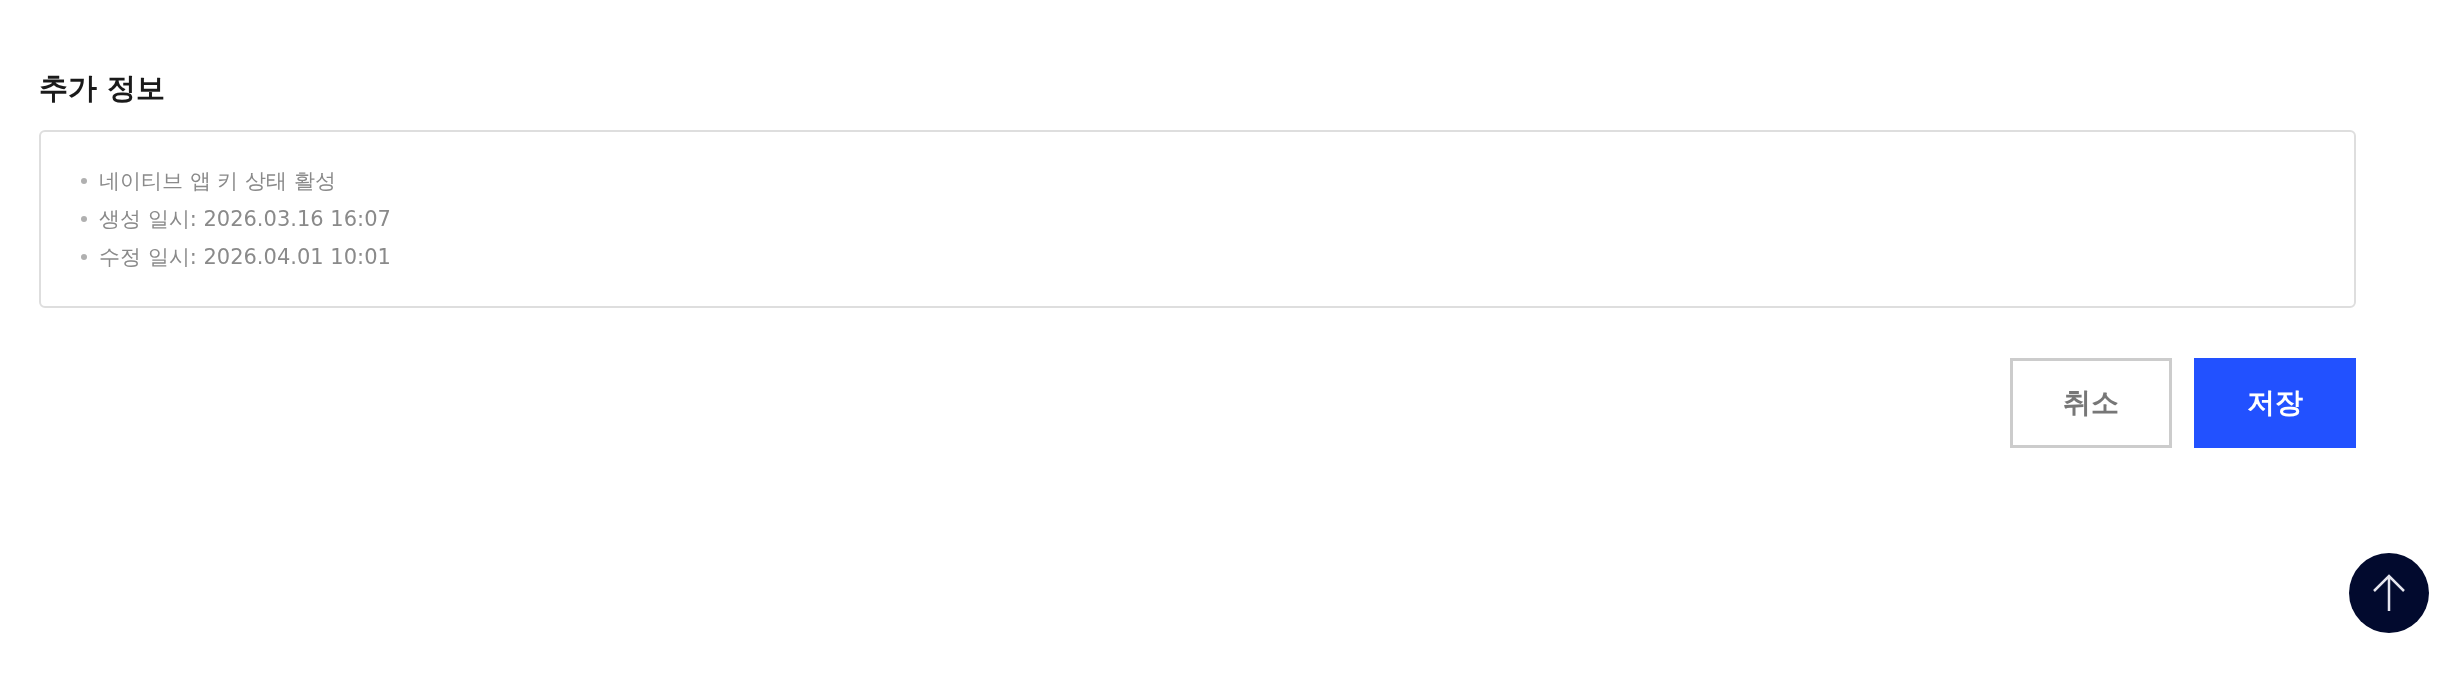 The image size is (2442, 676). I want to click on cancel-button: 취소, so click(2091, 403).